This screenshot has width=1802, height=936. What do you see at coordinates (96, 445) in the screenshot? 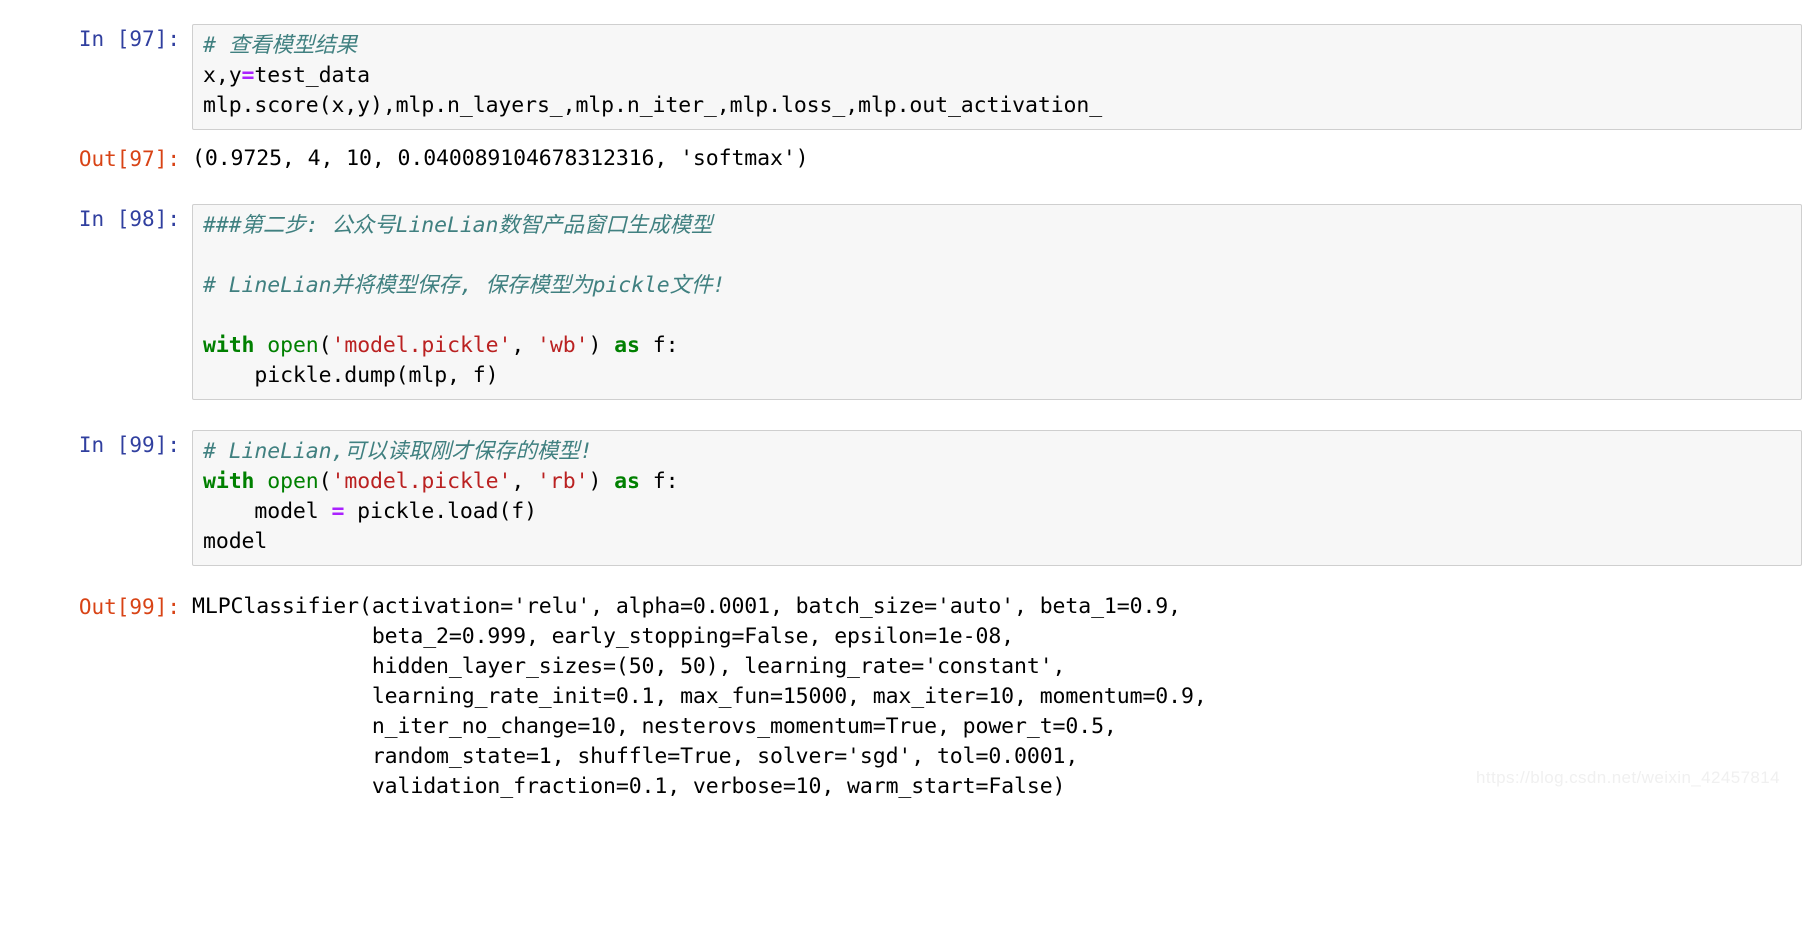
I see `input-prompt-99: In [99]:` at bounding box center [96, 445].